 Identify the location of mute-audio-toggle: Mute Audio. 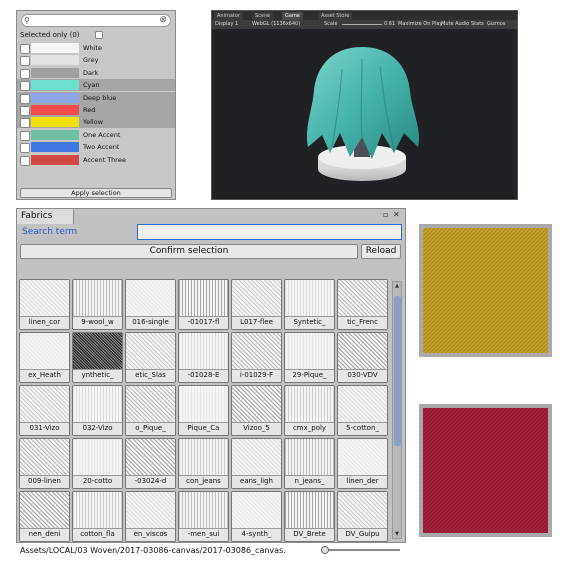
(455, 24).